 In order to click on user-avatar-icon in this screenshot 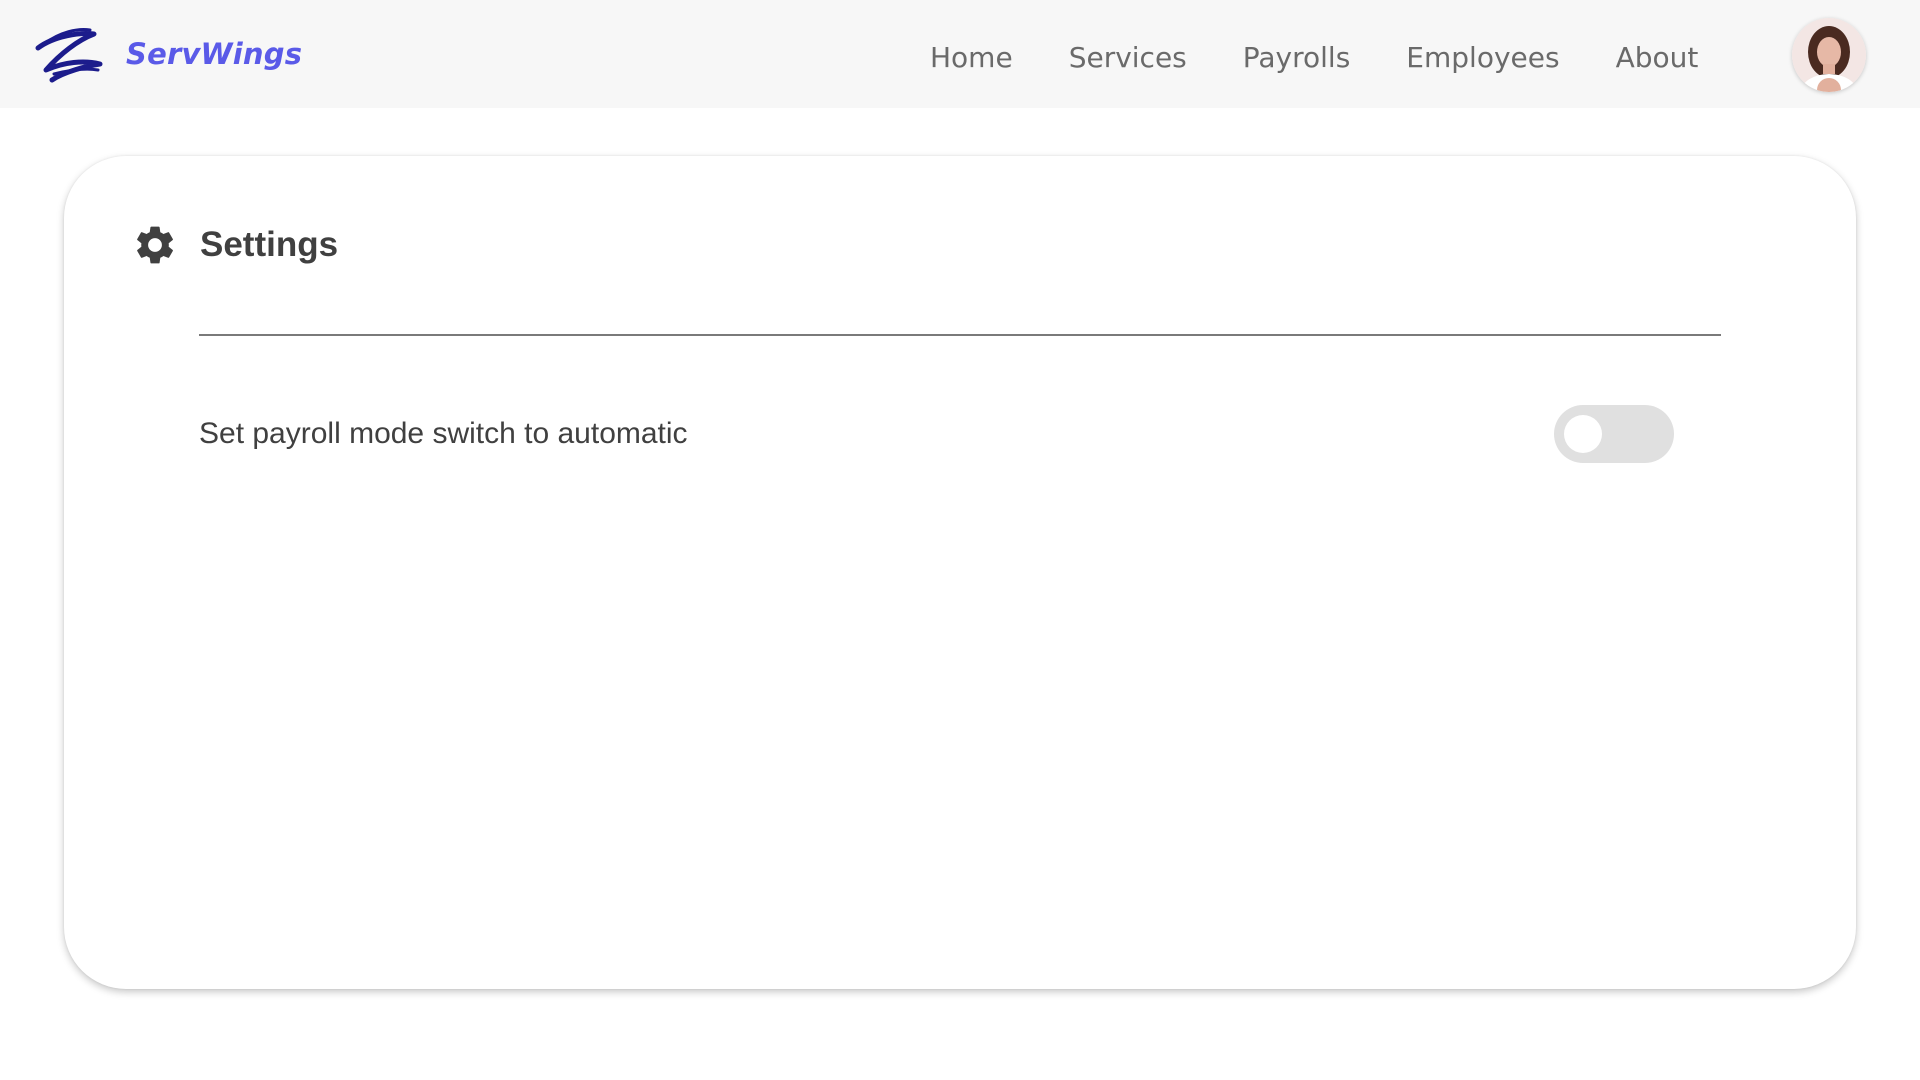, I will do `click(1829, 55)`.